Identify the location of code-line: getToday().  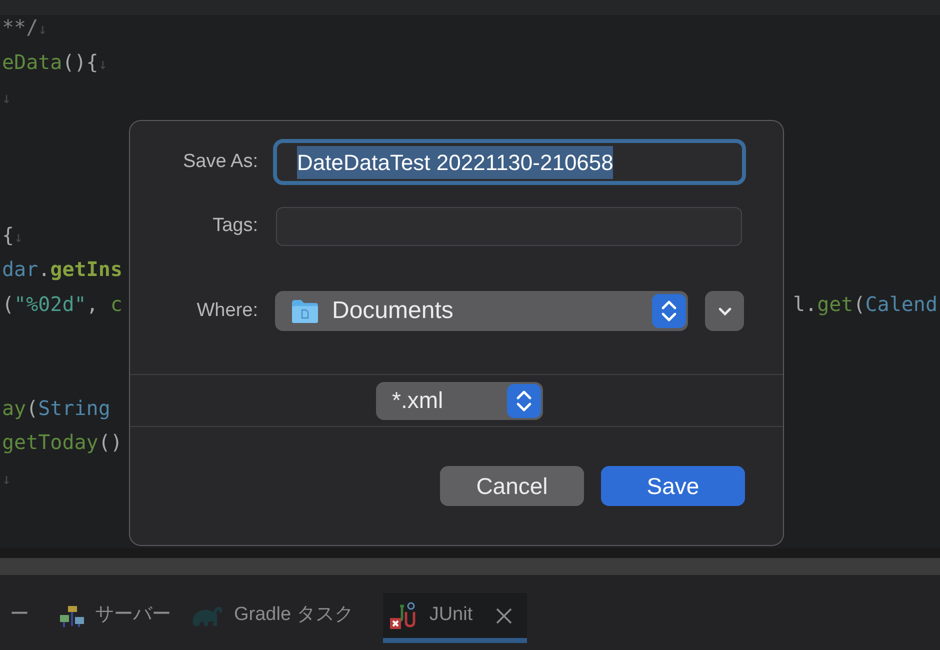
(62, 442).